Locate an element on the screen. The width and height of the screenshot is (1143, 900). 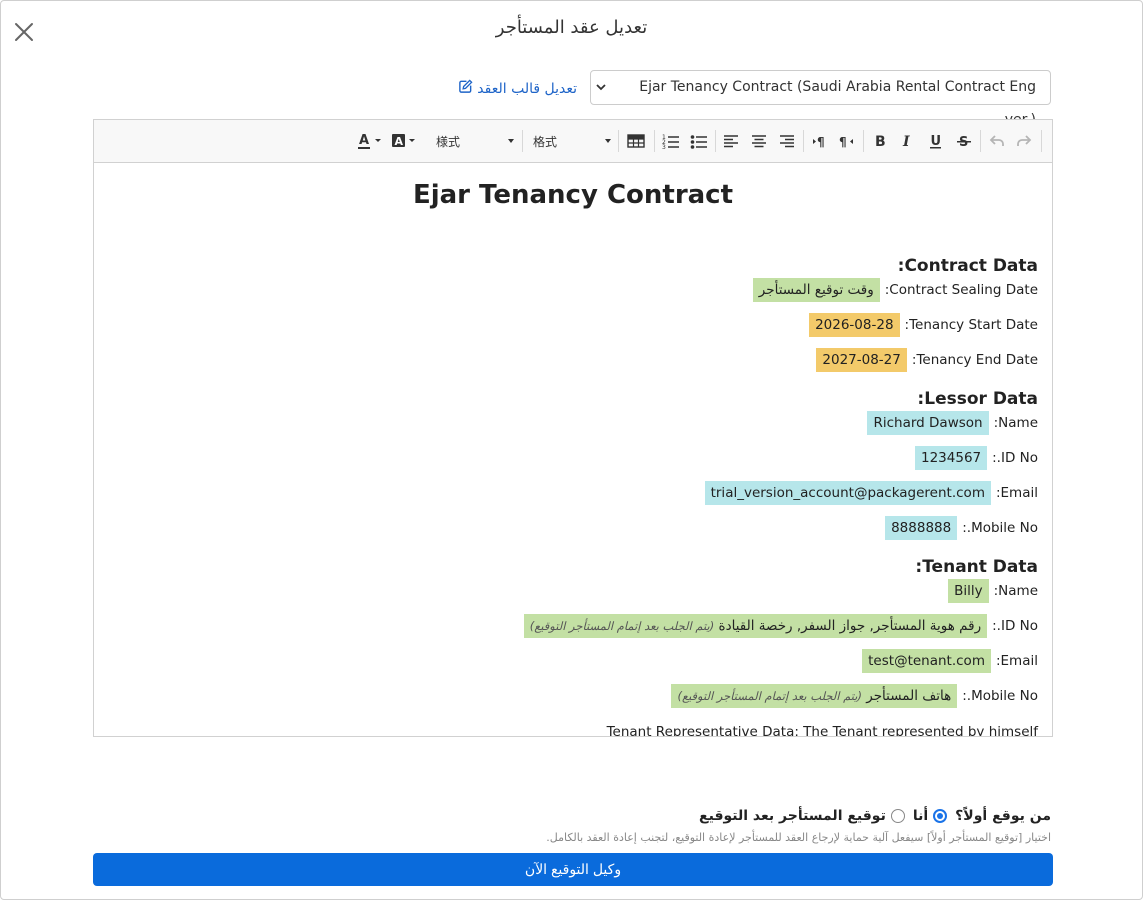
lessor-data-heading: Lessor Data: is located at coordinates (977, 399).